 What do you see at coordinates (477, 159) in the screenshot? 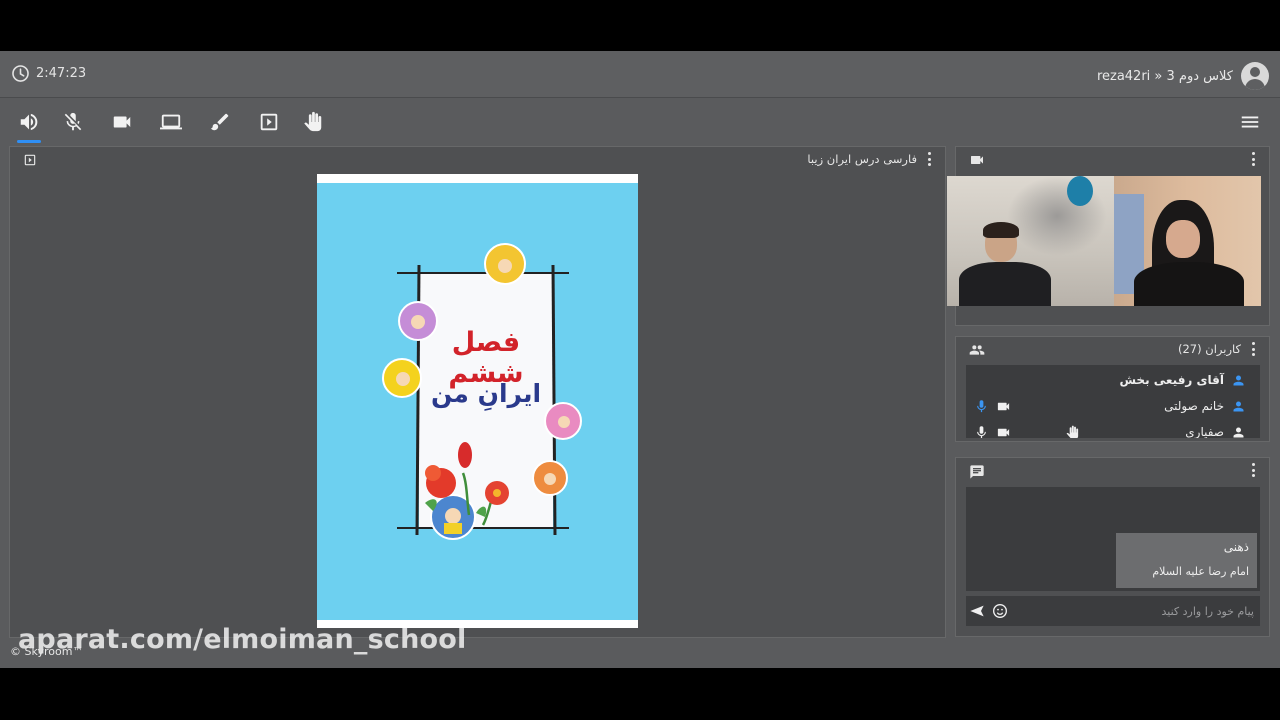
I see `presentation-header: فارسی درس ایران زیبا` at bounding box center [477, 159].